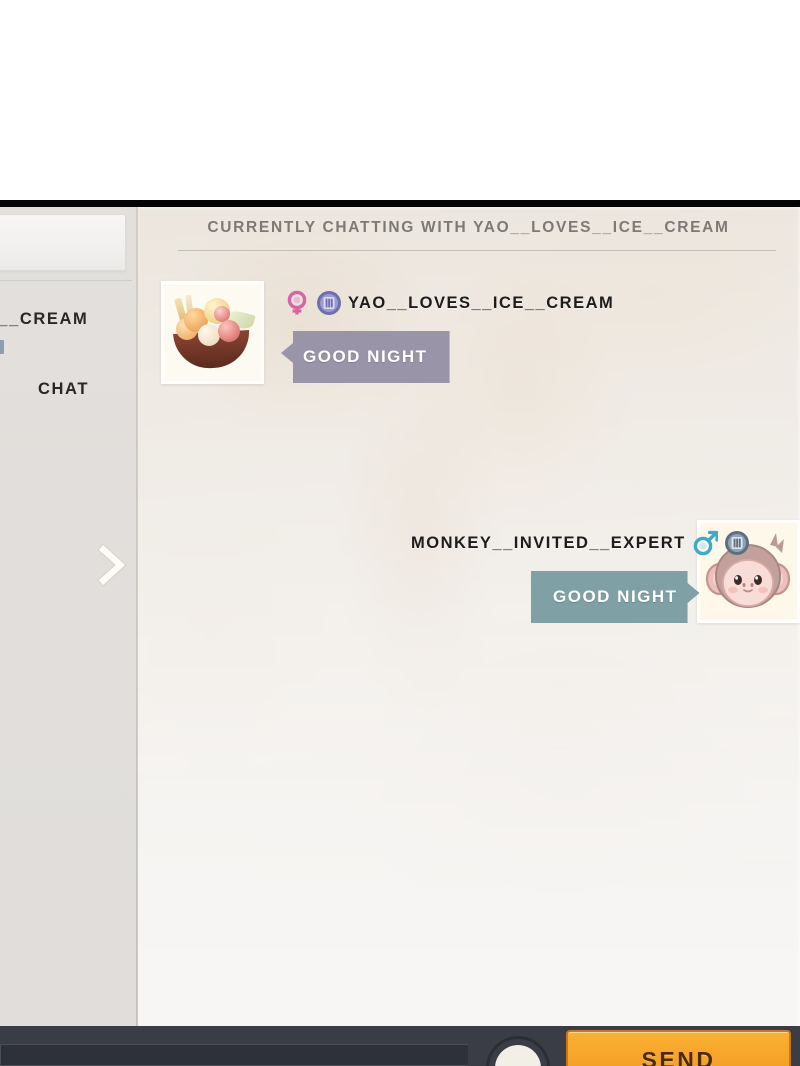 This screenshot has height=1066, width=800. I want to click on rank-badge-icon, so click(2, 347).